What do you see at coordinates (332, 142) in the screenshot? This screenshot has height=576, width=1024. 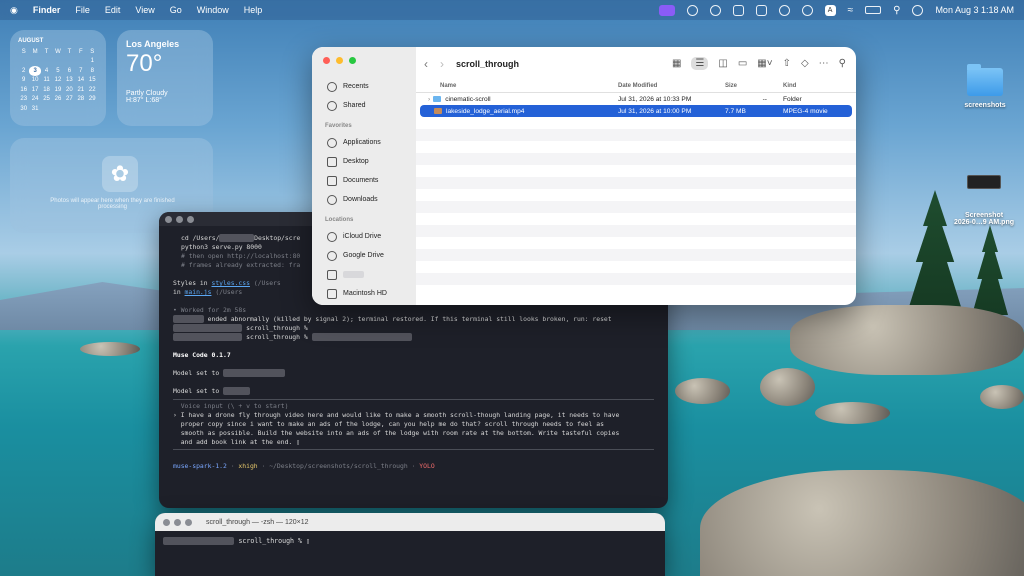 I see `applications-icon` at bounding box center [332, 142].